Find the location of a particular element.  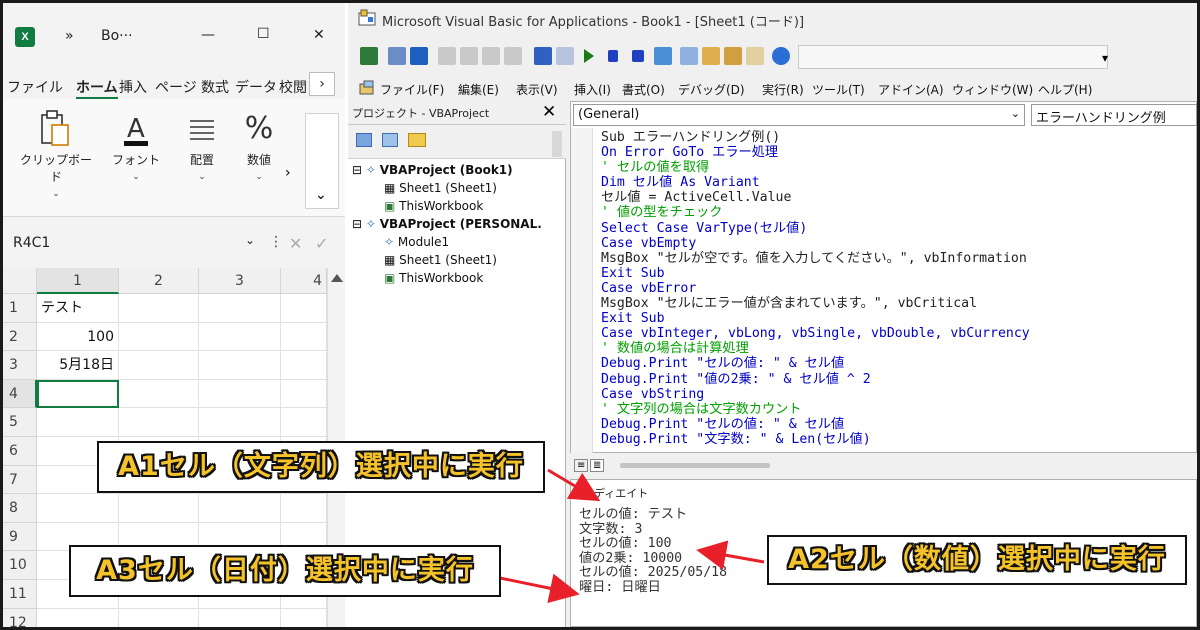

arrow-a2 is located at coordinates (730, 555).